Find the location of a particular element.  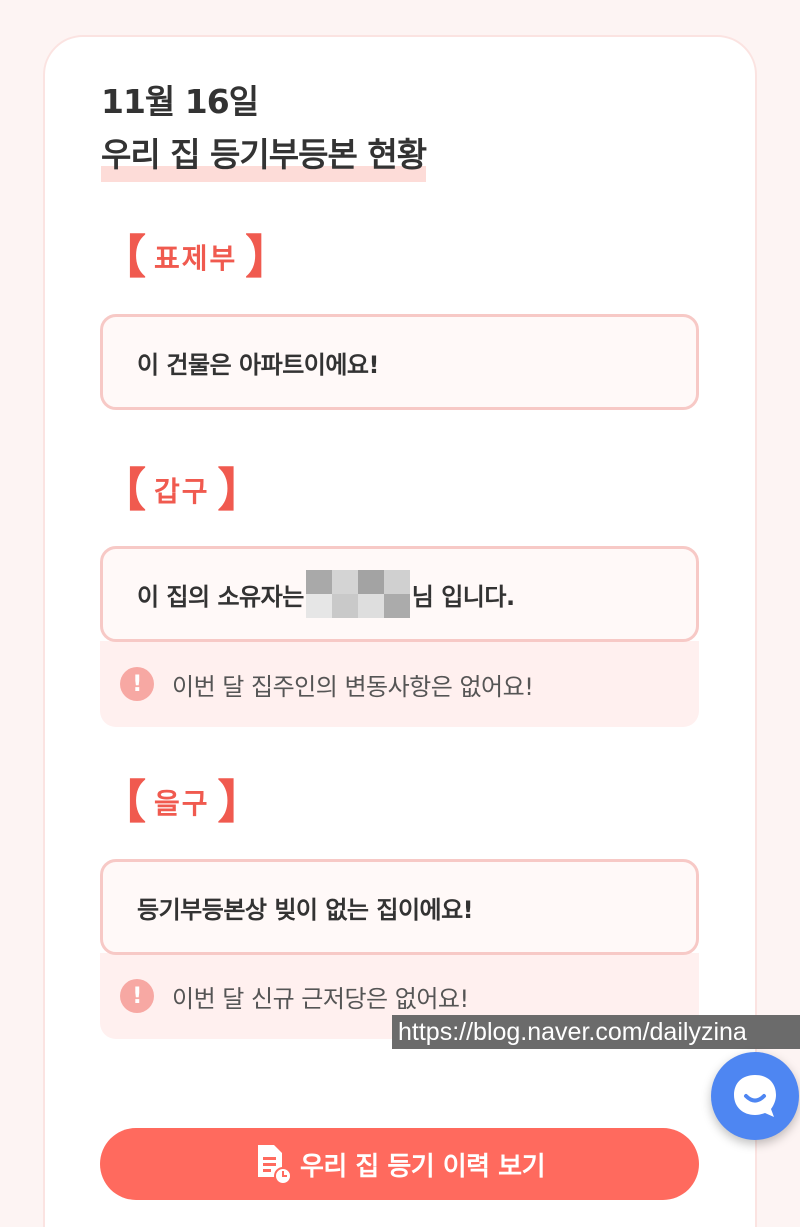

section-label-text: 표제부 is located at coordinates (196, 258).